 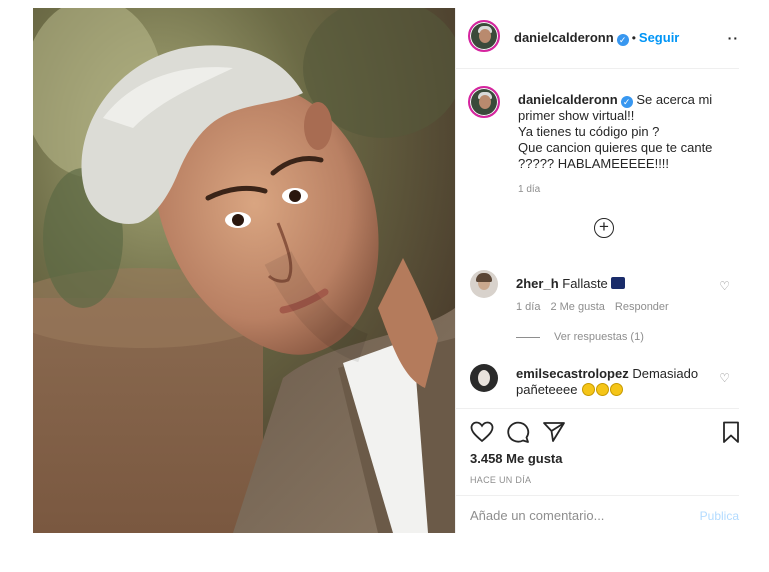 I want to click on comment-text: 2her_h Fallaste, so click(x=611, y=284).